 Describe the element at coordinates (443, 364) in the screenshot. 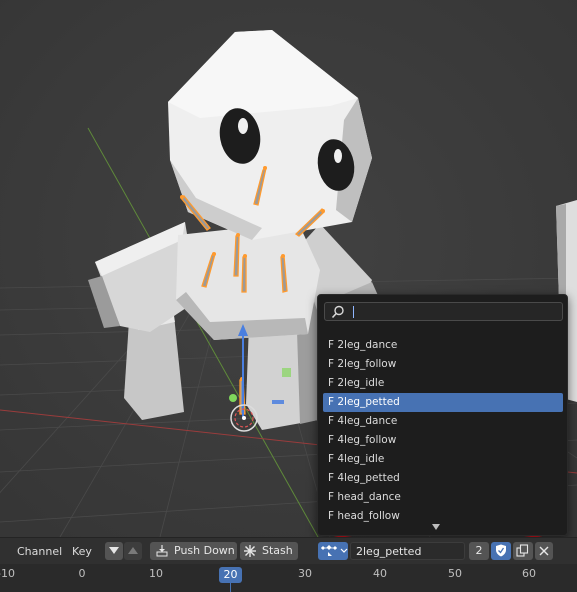

I see `action-item: F 2leg_follow` at that location.